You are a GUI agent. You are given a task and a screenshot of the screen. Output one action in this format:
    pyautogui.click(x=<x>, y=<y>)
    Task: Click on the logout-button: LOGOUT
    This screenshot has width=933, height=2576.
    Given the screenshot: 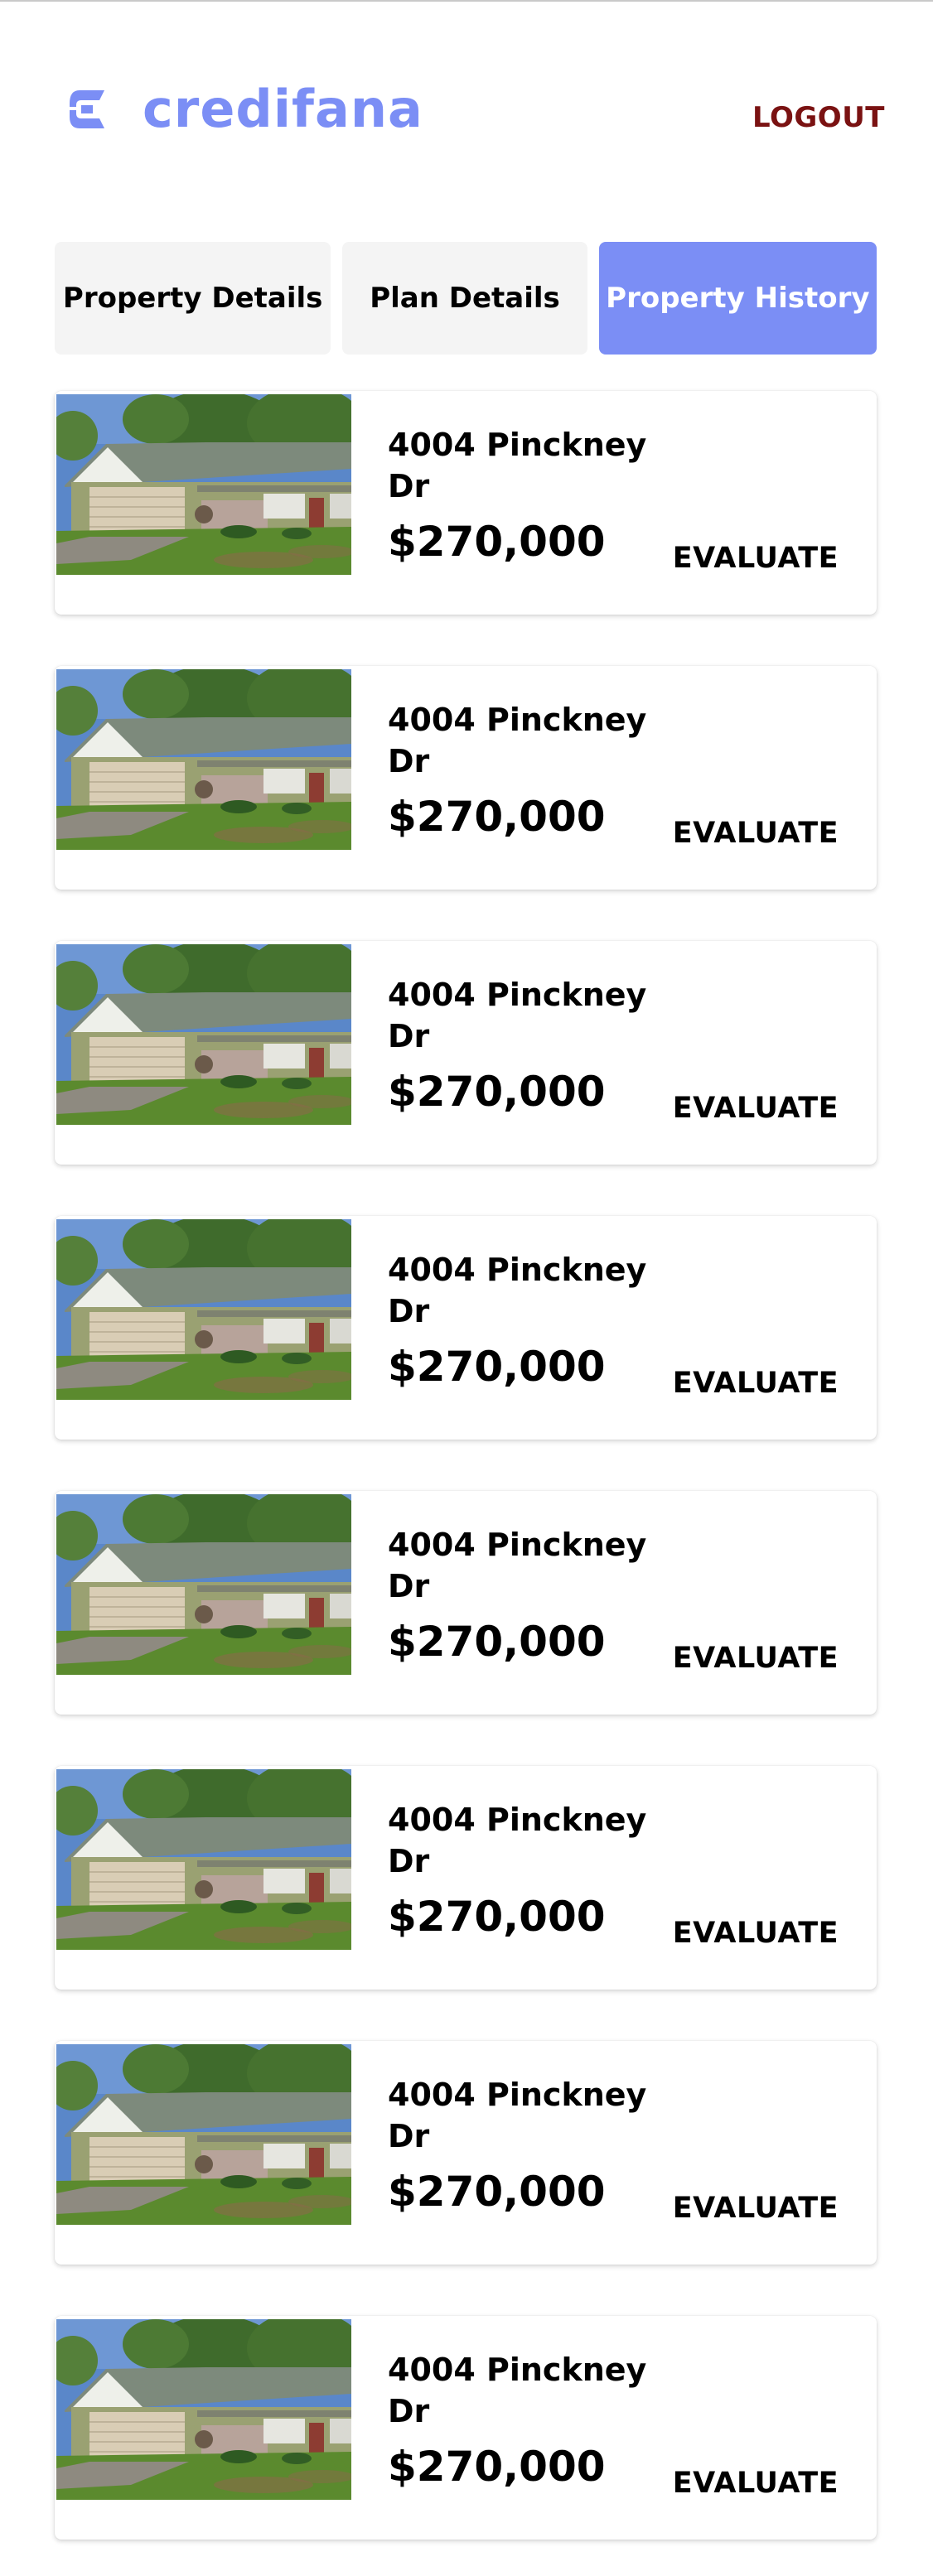 What is the action you would take?
    pyautogui.click(x=818, y=118)
    